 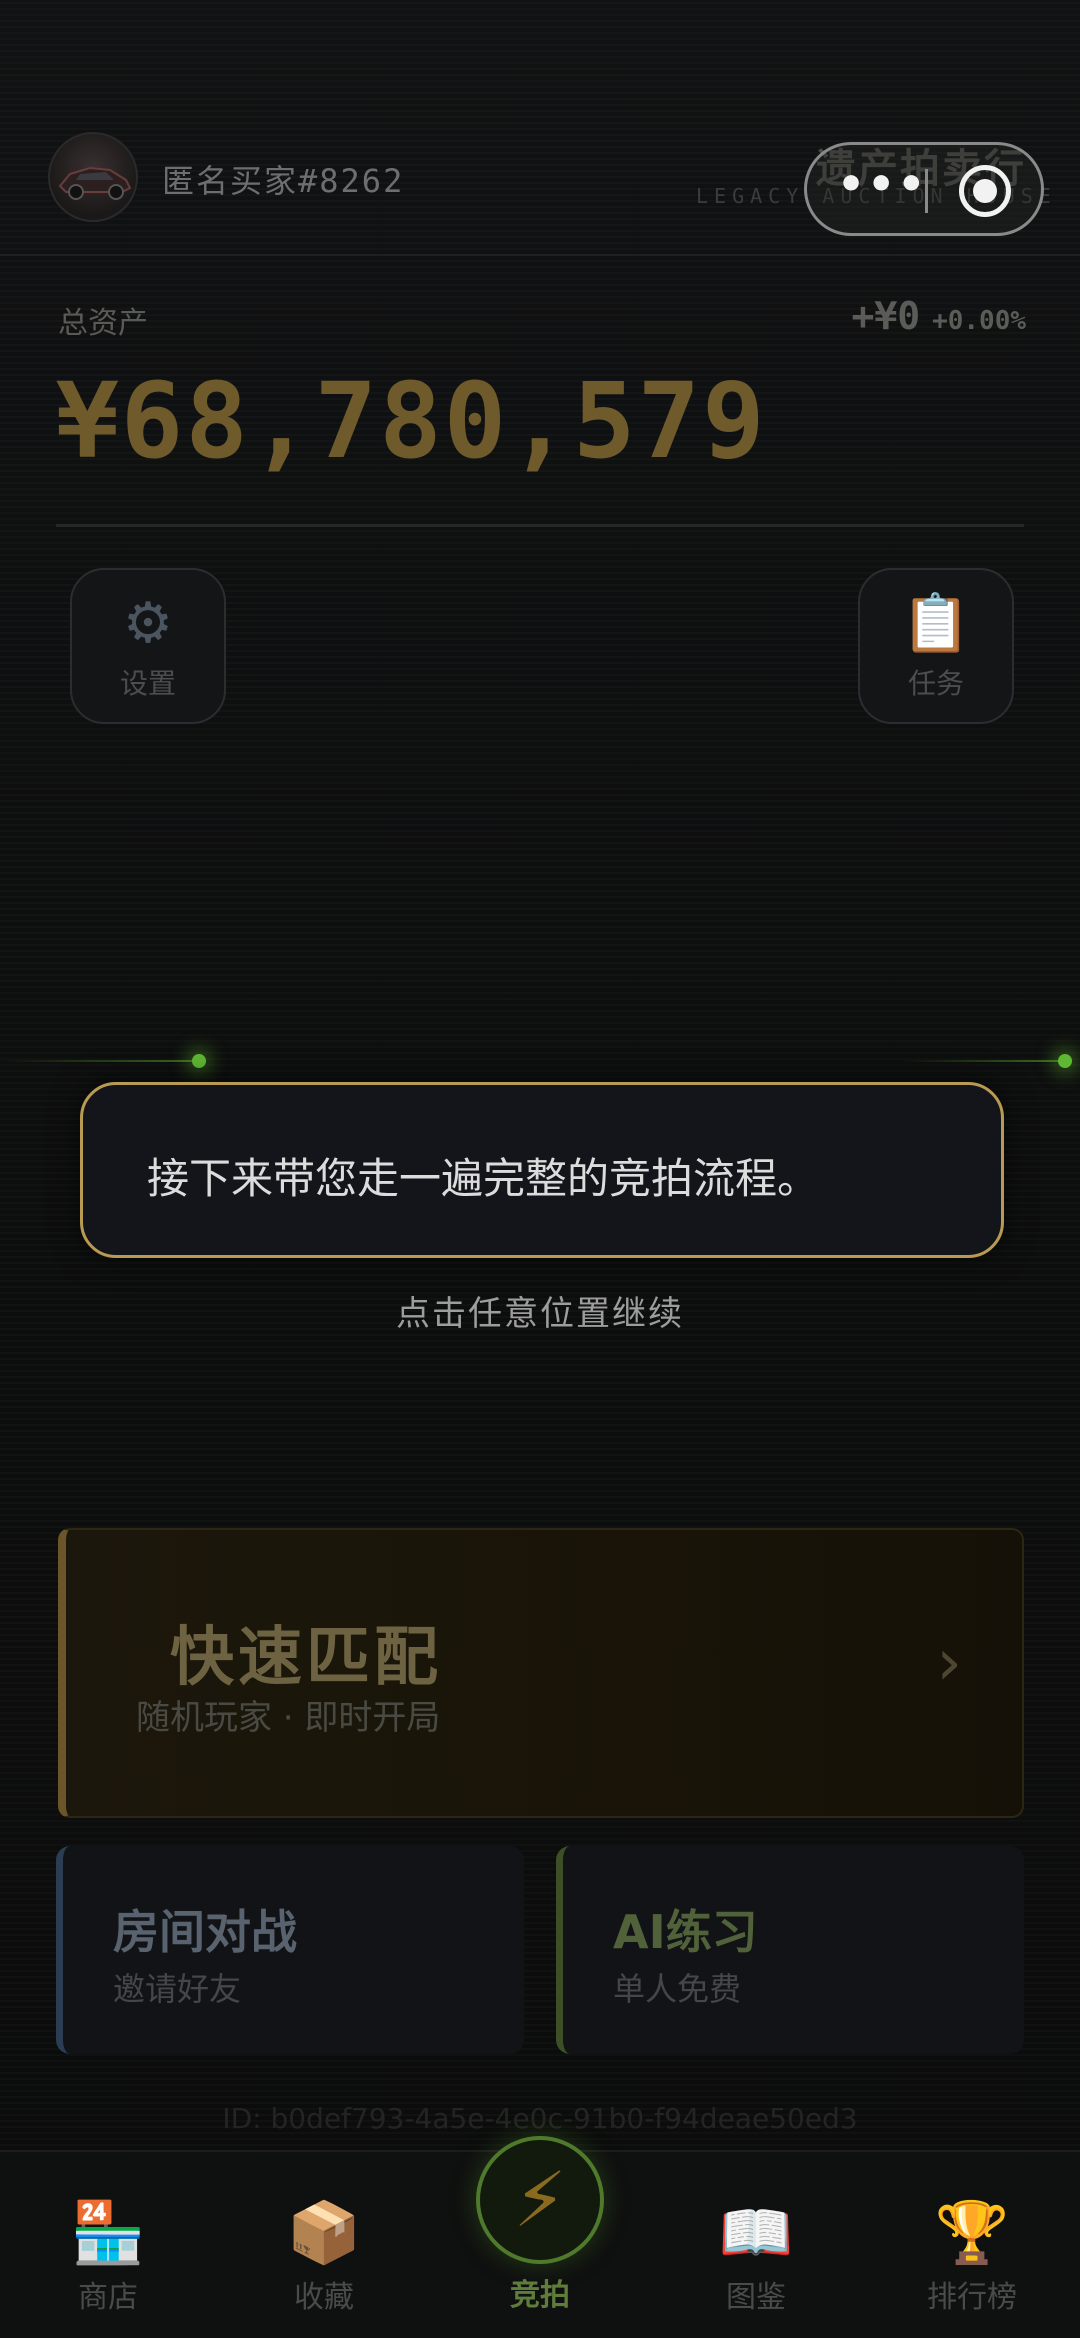 I want to click on quick-match-title: 快速匹配, so click(x=306, y=1658).